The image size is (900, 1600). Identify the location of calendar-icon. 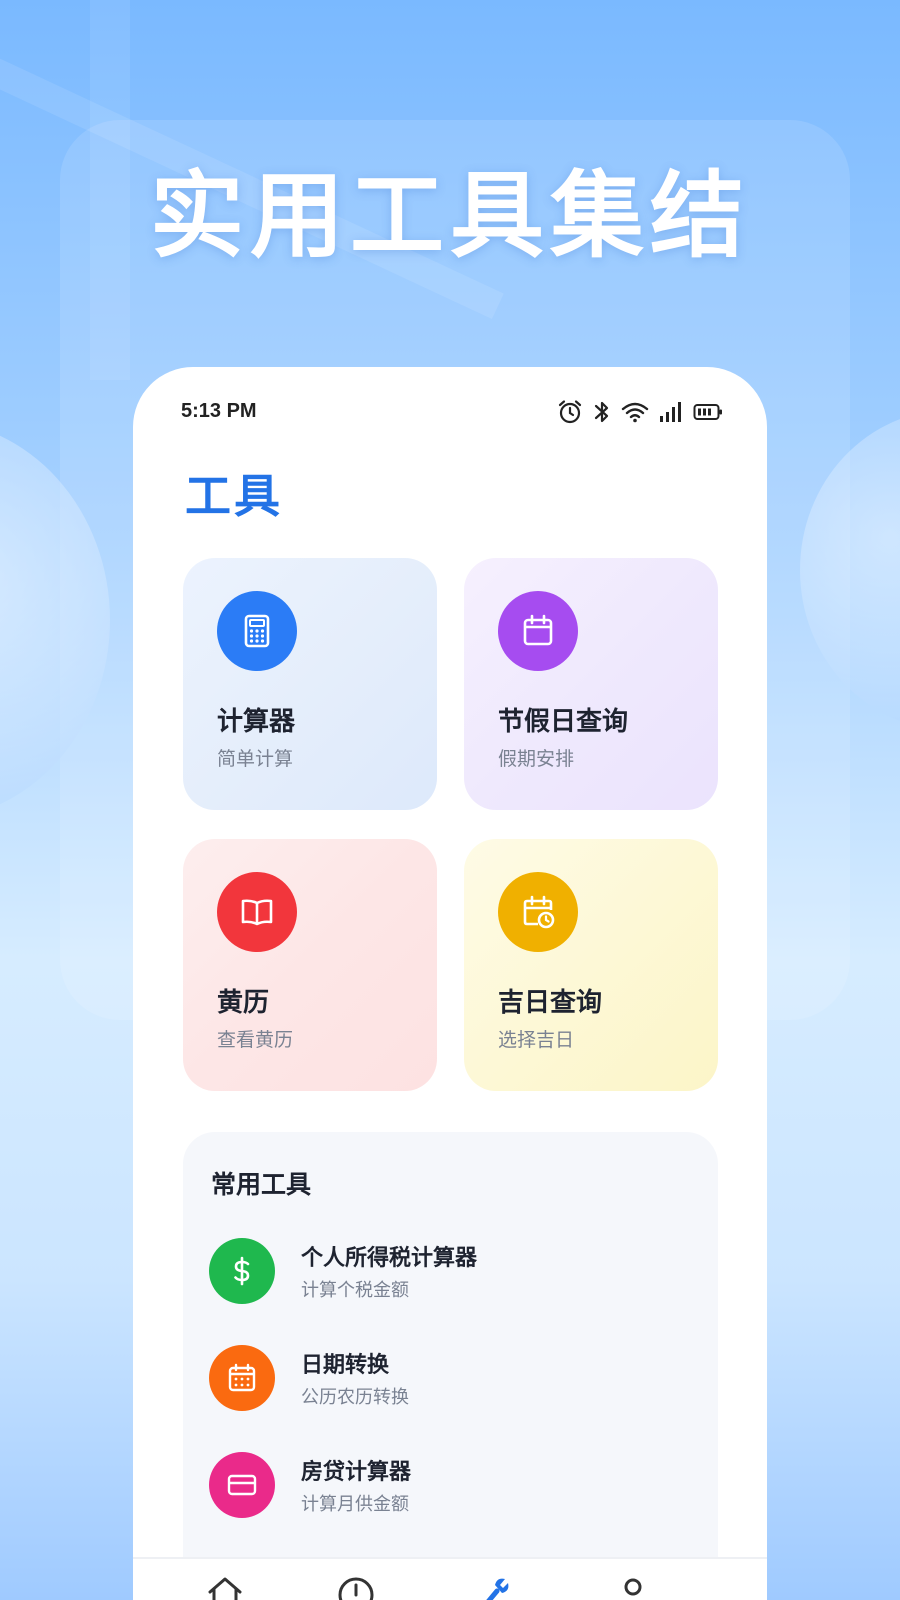
(538, 631).